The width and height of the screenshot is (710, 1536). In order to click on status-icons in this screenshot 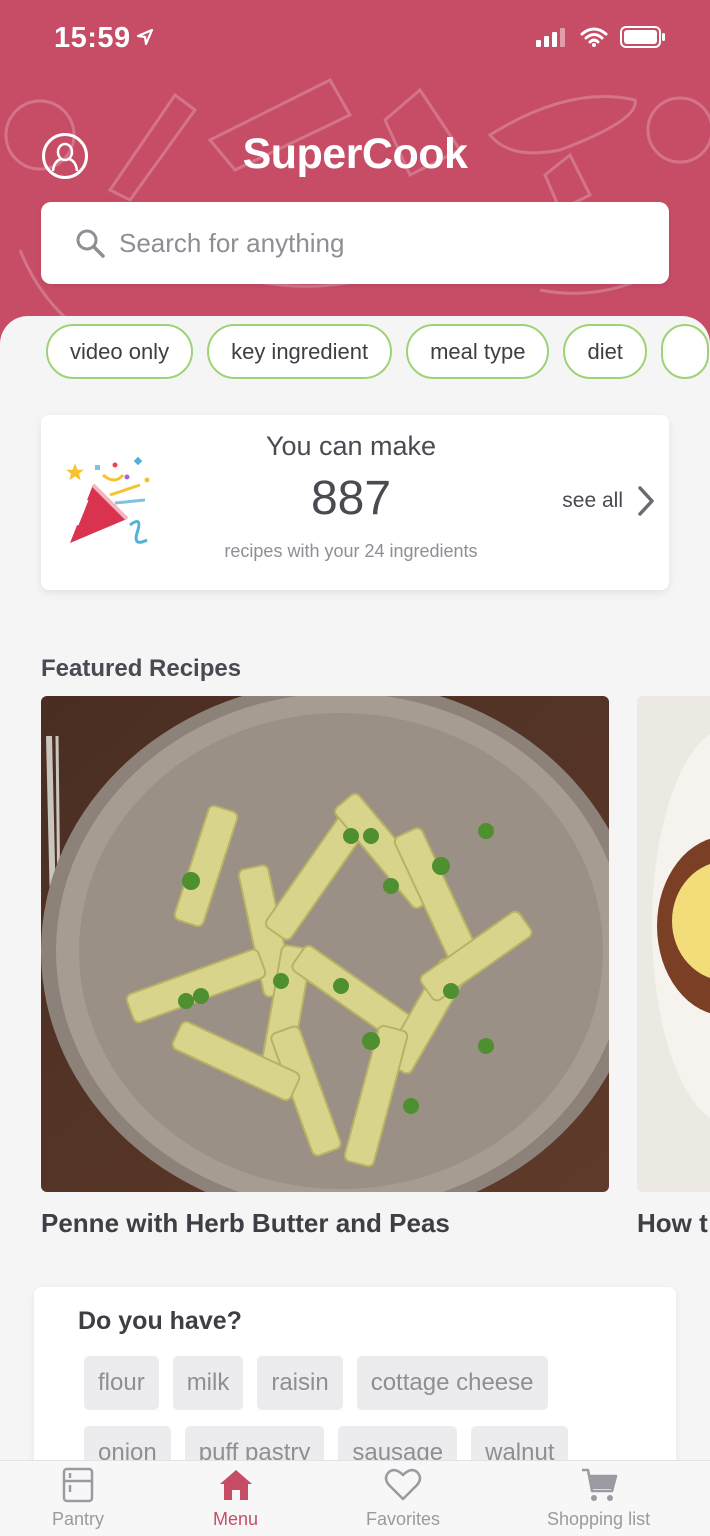, I will do `click(601, 37)`.